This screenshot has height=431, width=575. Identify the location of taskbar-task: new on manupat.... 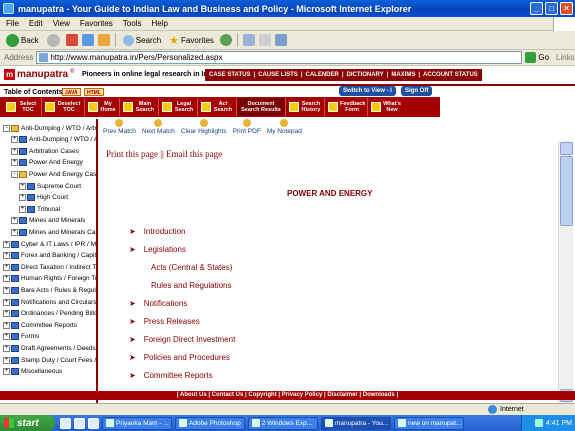
(429, 423).